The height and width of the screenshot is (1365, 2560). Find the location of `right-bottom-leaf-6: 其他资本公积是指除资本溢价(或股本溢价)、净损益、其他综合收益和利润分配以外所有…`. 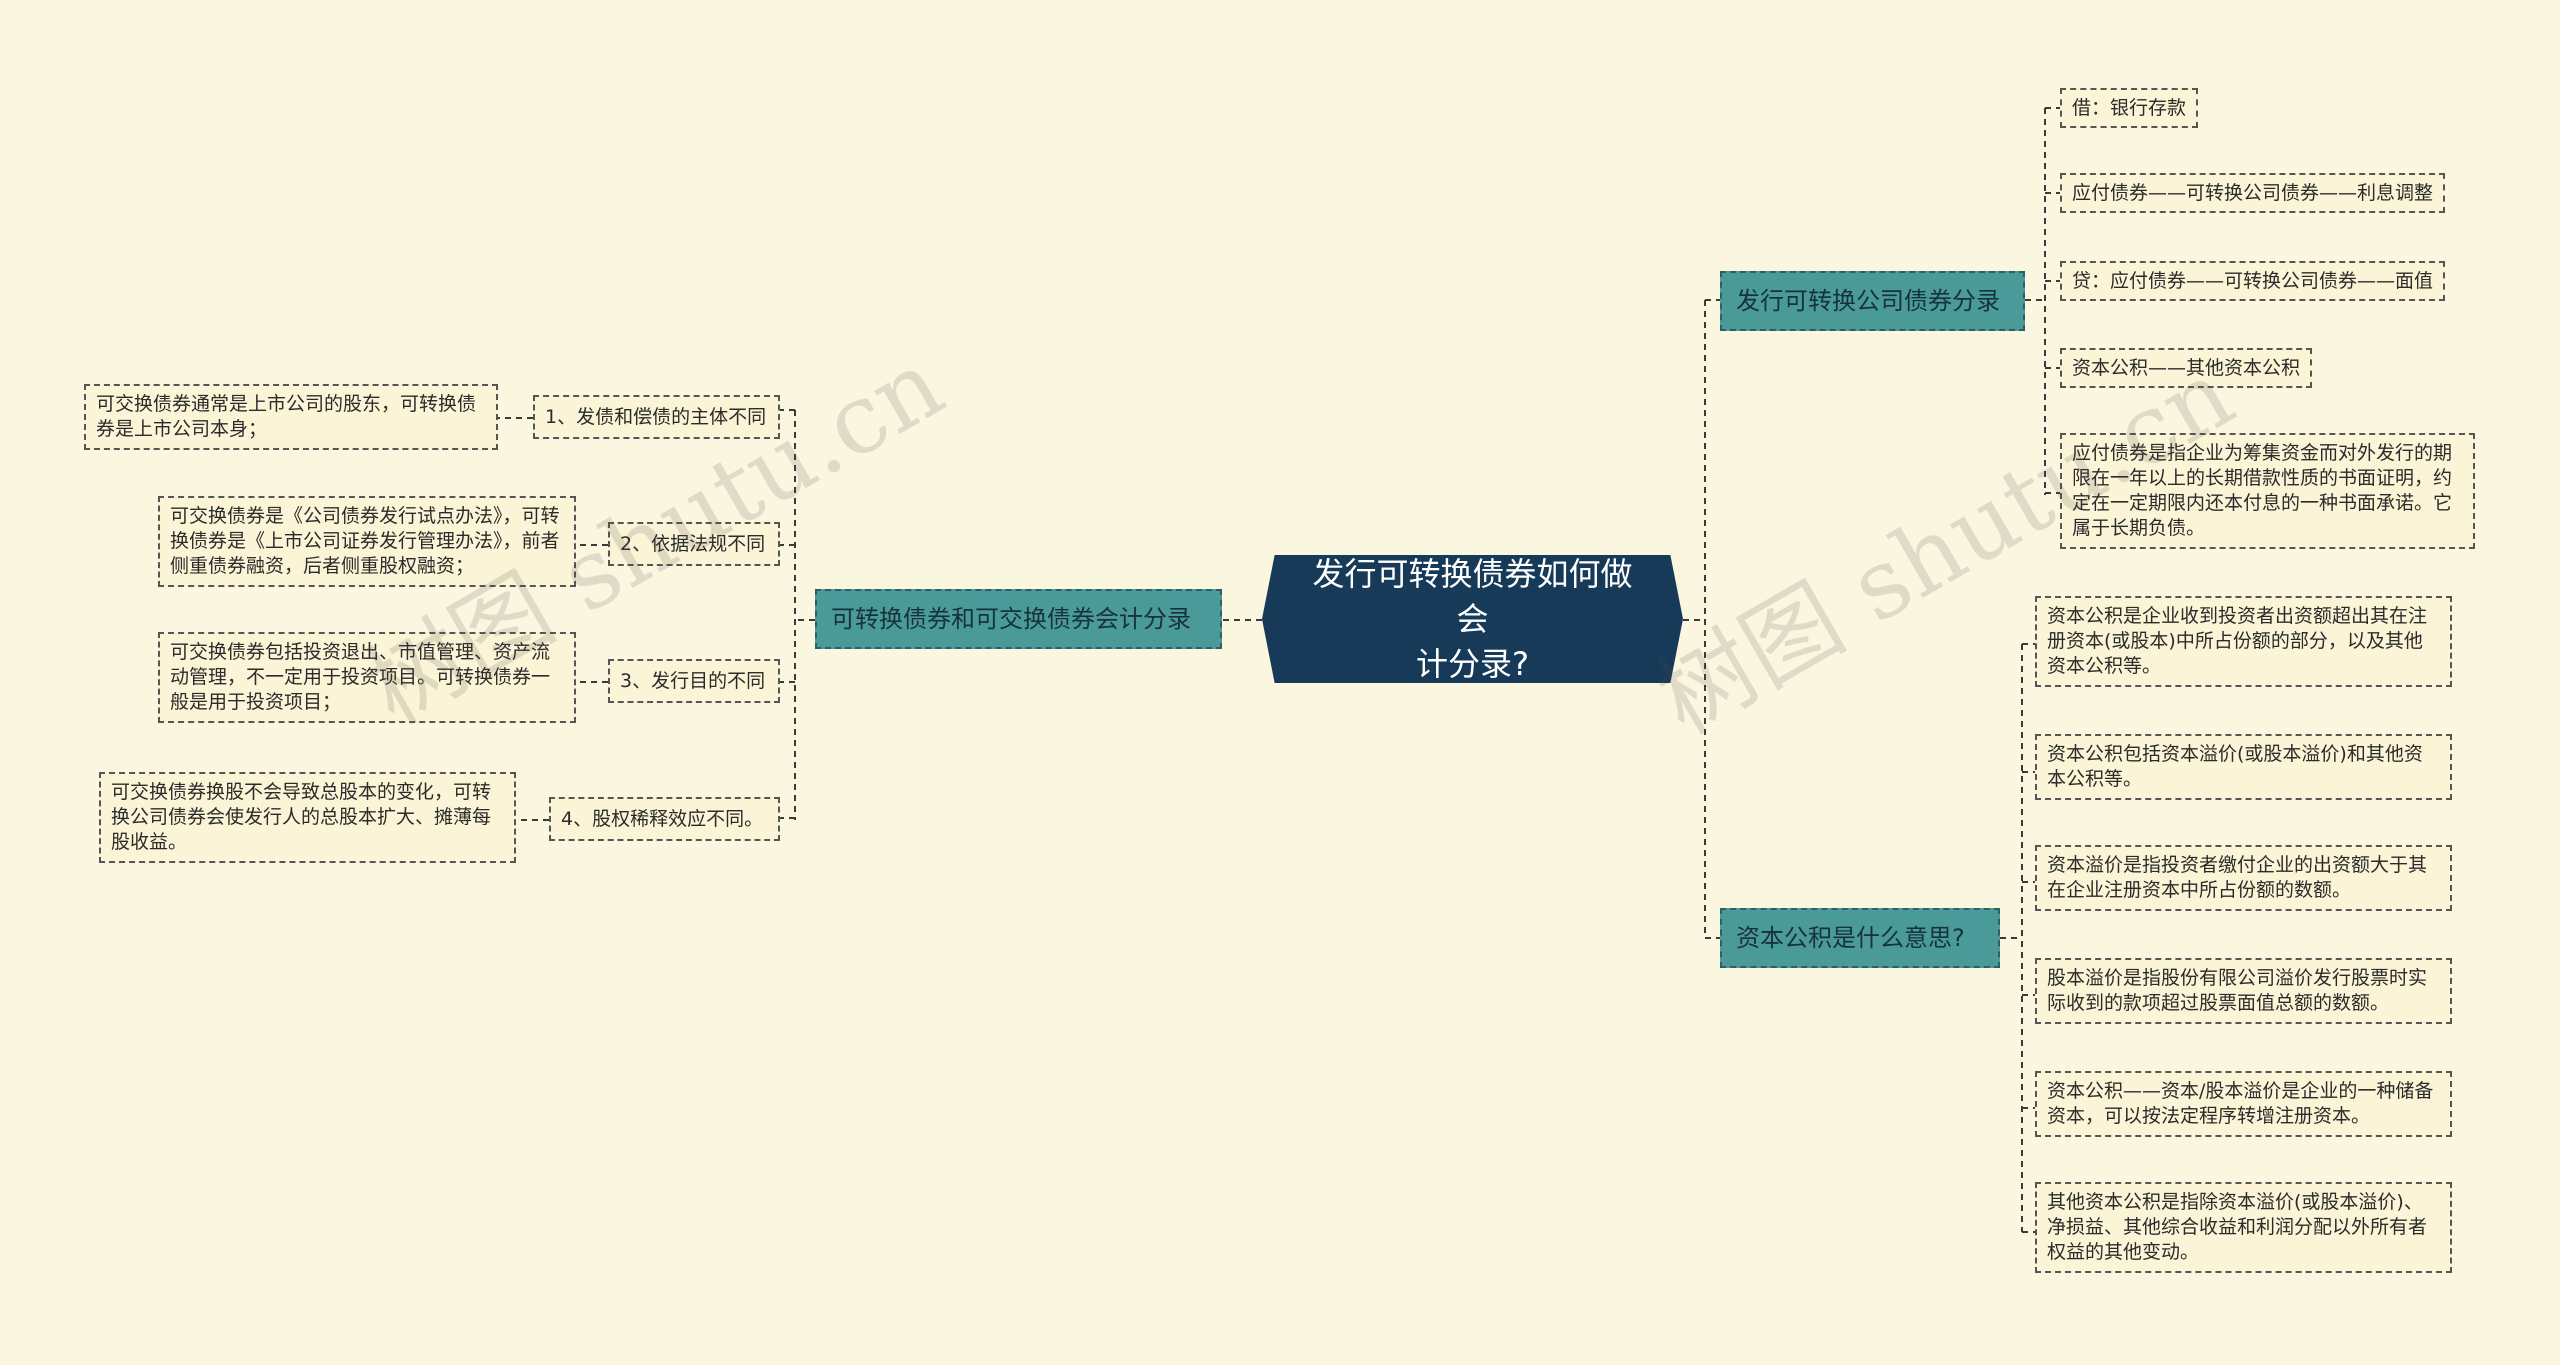

right-bottom-leaf-6: 其他资本公积是指除资本溢价(或股本溢价)、净损益、其他综合收益和利润分配以外所有… is located at coordinates (2243, 1227).